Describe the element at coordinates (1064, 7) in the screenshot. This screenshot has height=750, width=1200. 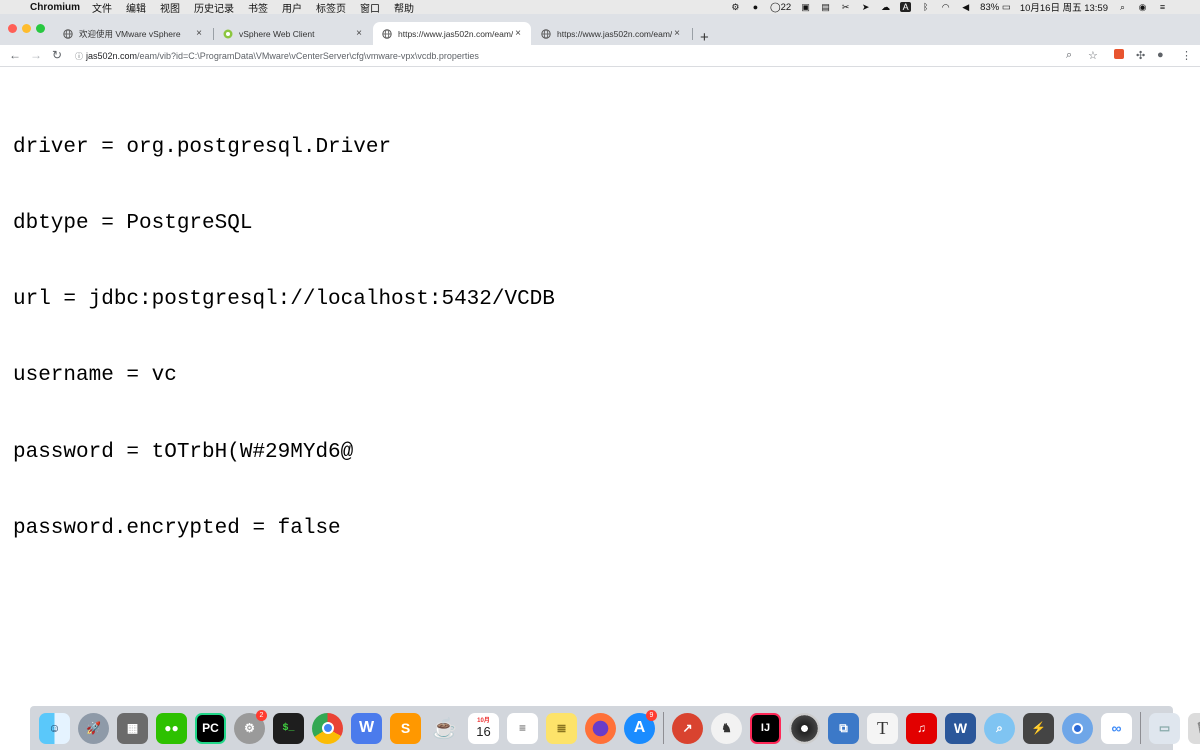
I see `clock: 10月16日 周五 13:59` at that location.